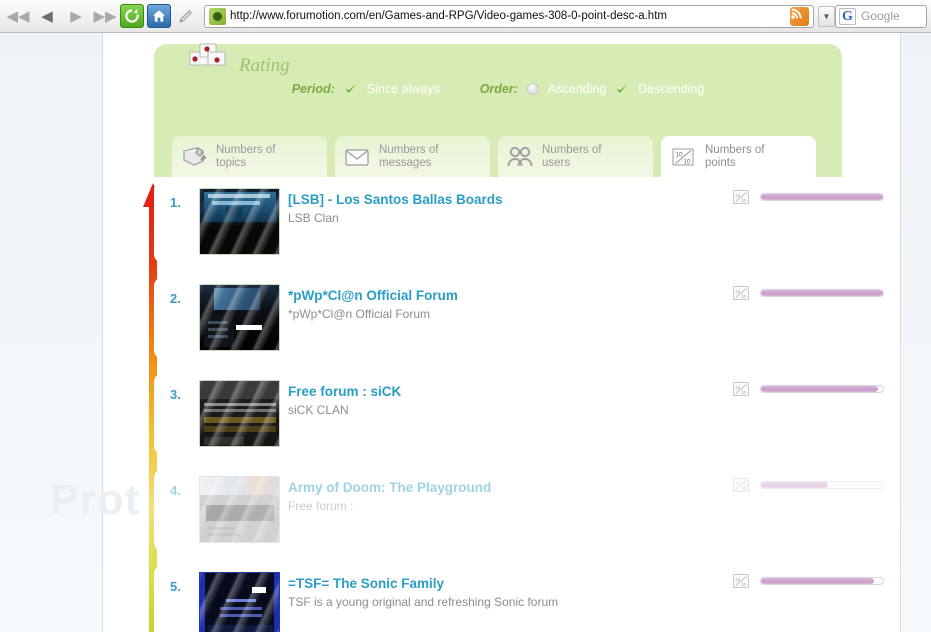  I want to click on site-favicon-icon, so click(217, 16).